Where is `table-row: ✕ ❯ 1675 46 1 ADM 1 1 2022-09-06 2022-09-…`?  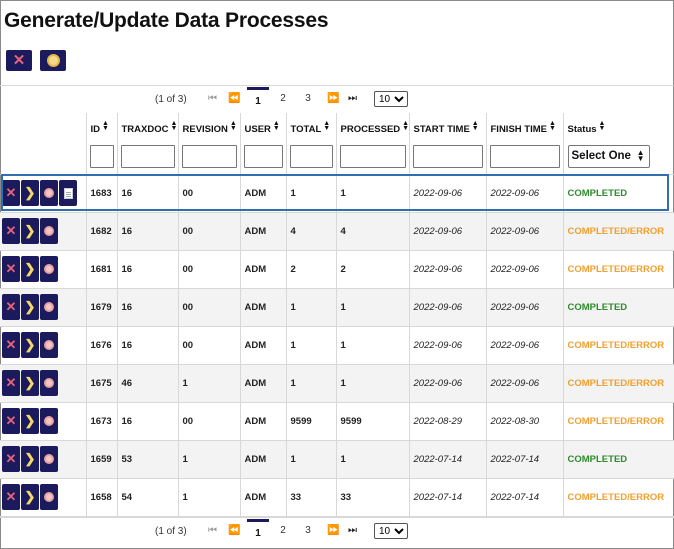 table-row: ✕ ❯ 1675 46 1 ADM 1 1 2022-09-06 2022-09-… is located at coordinates (337, 383).